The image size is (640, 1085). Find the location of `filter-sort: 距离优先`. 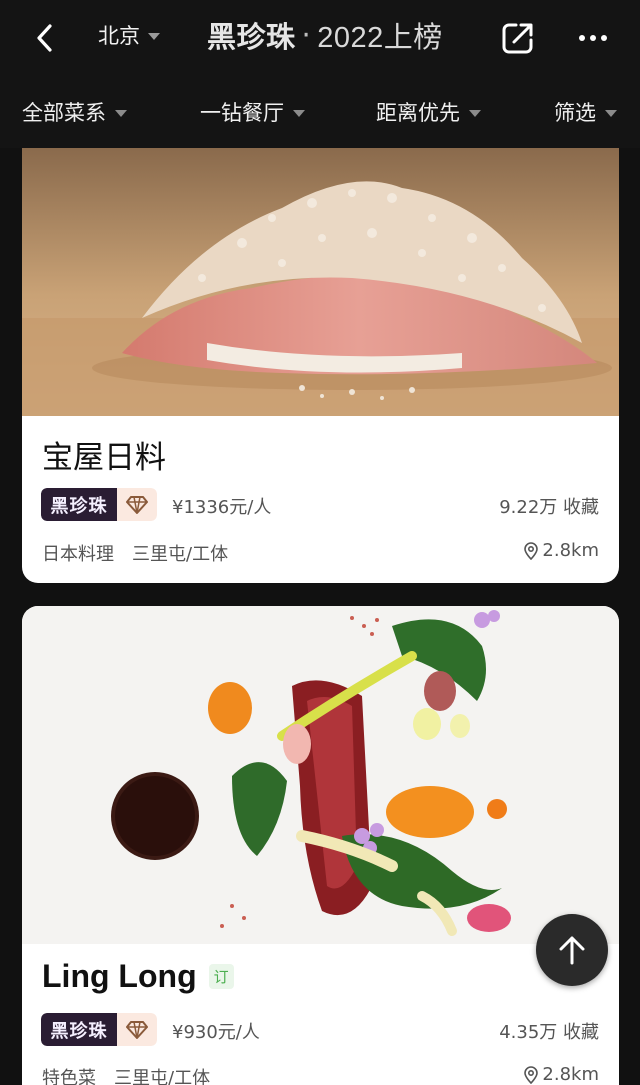

filter-sort: 距离优先 is located at coordinates (428, 112).